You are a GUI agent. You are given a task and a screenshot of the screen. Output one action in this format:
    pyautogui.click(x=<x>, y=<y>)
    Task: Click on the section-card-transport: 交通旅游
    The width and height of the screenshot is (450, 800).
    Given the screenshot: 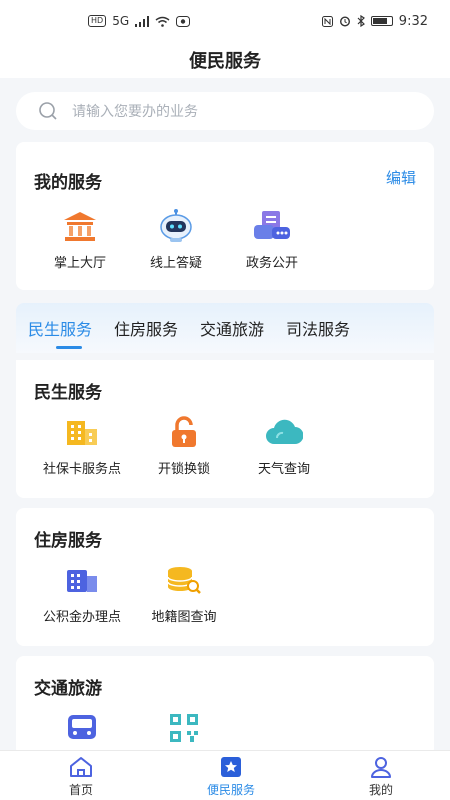 What is the action you would take?
    pyautogui.click(x=225, y=706)
    